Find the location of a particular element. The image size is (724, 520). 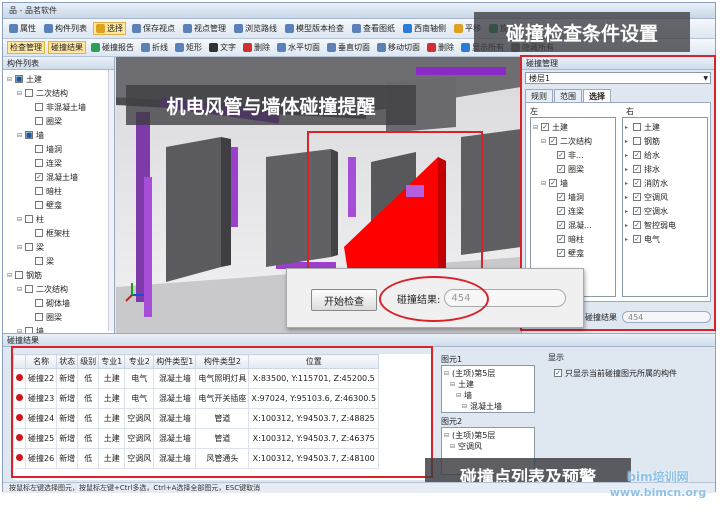

component-tree-item: ⊟ 梁 is located at coordinates (60, 247).